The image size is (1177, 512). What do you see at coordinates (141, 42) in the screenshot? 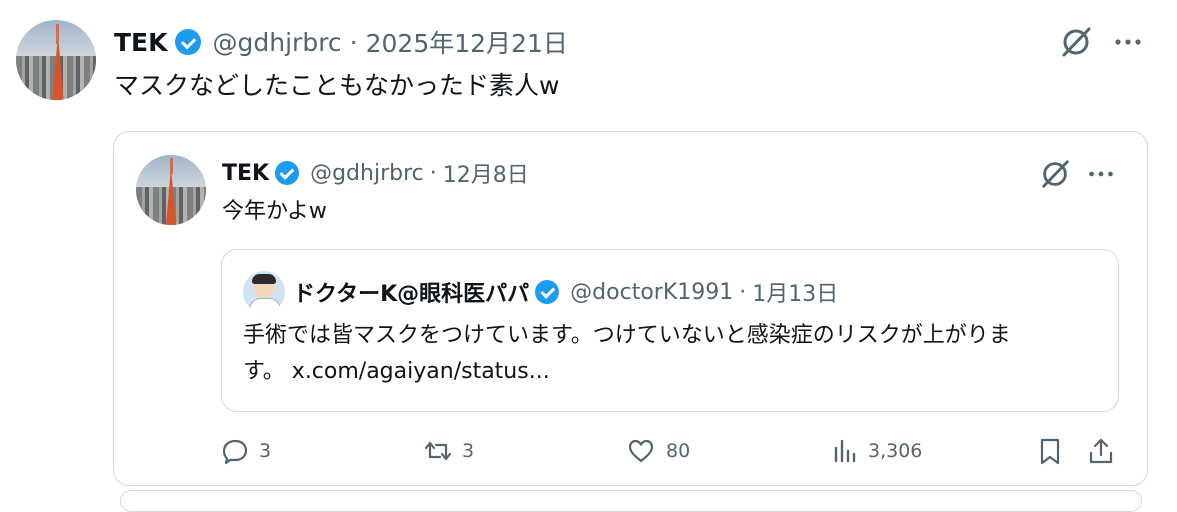
I see `main-post-author-name: TEK` at bounding box center [141, 42].